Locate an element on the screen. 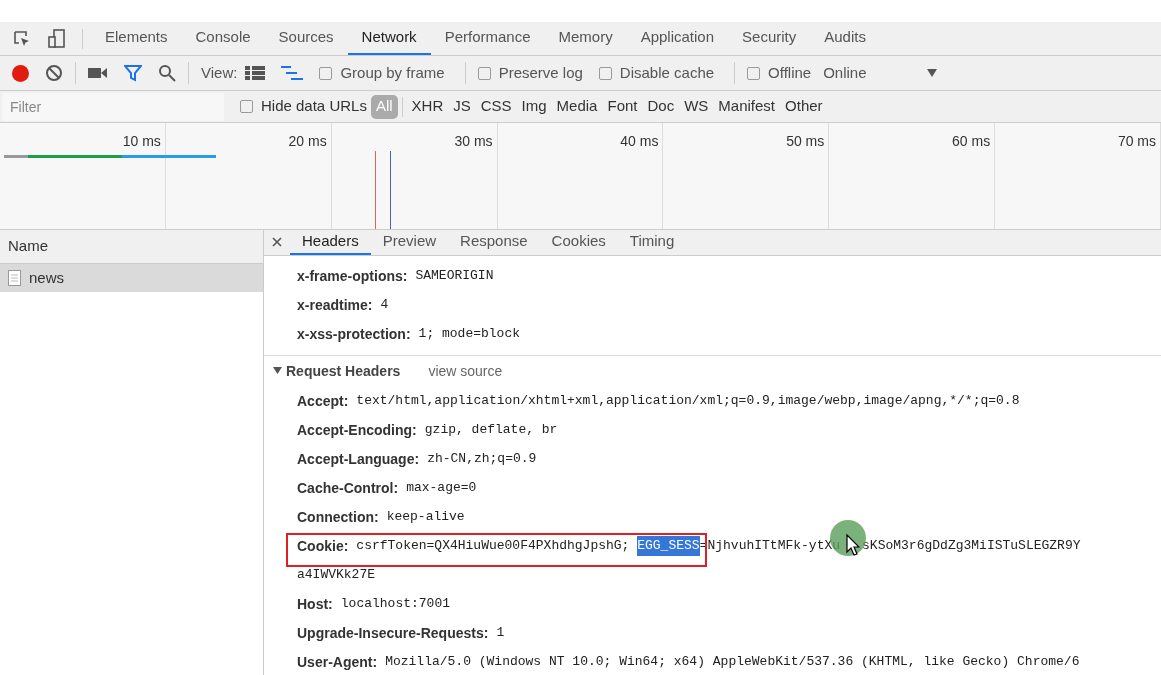  detail-tab: Response is located at coordinates (494, 242).